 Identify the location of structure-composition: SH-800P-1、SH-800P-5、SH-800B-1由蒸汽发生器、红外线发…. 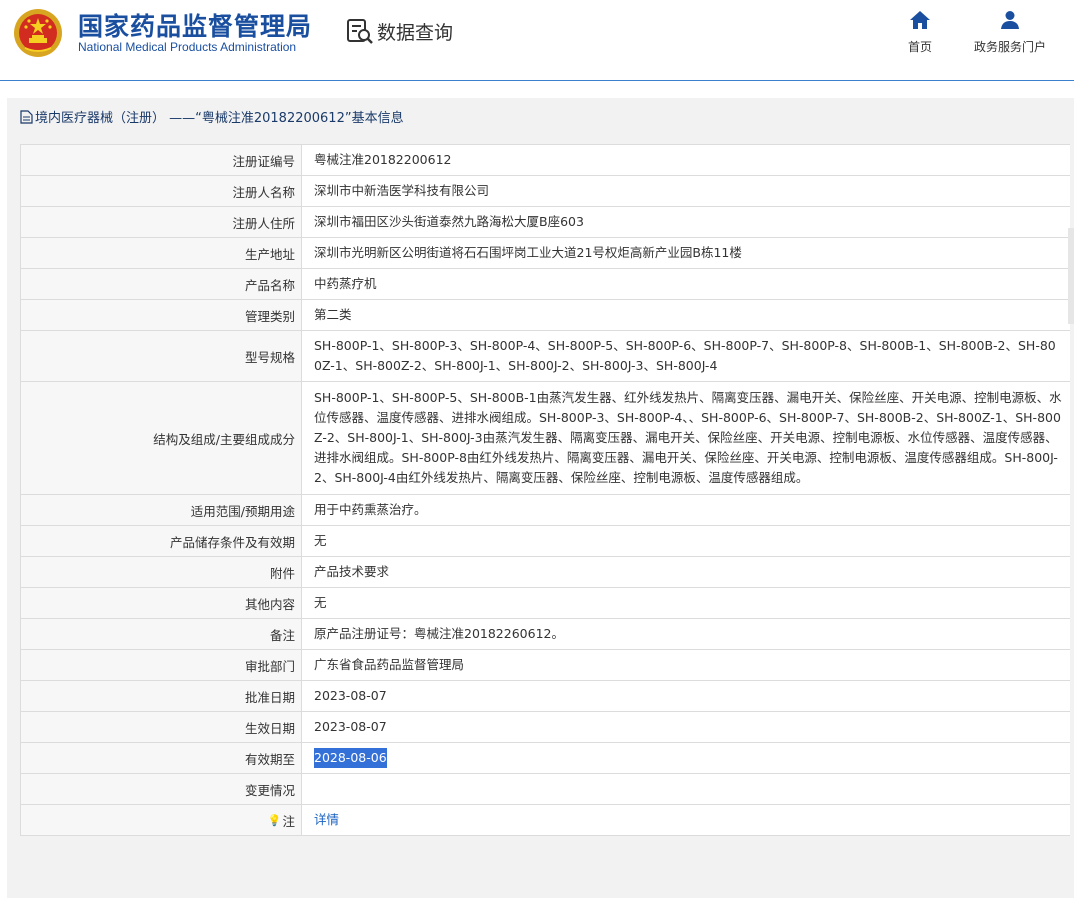
(688, 437).